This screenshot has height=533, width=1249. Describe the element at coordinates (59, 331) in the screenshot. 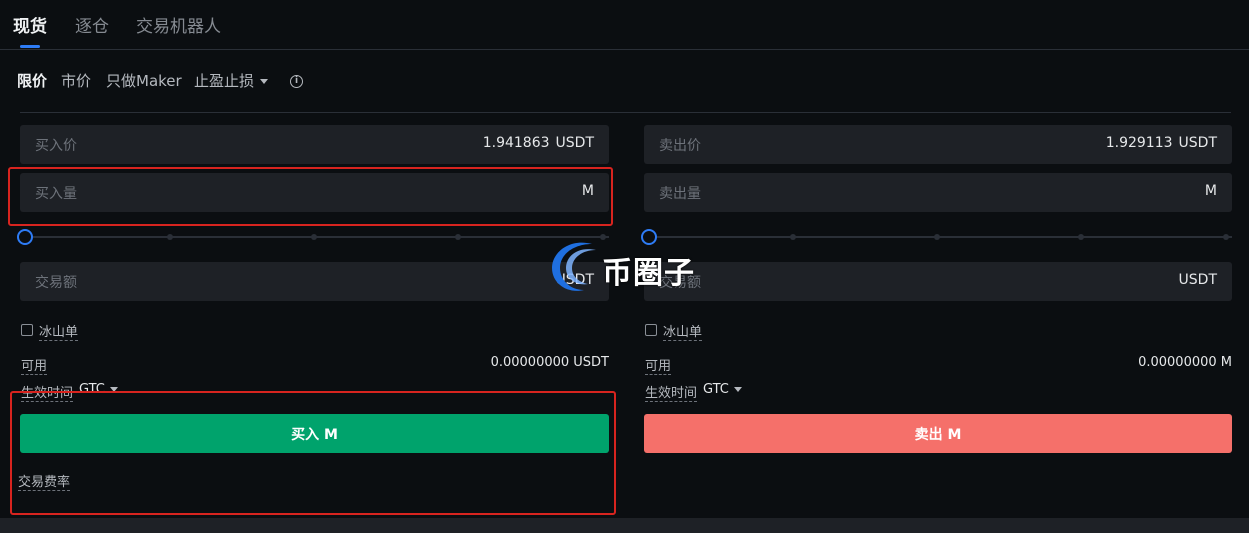

I see `buy-iceberg-label: 冰山单` at that location.